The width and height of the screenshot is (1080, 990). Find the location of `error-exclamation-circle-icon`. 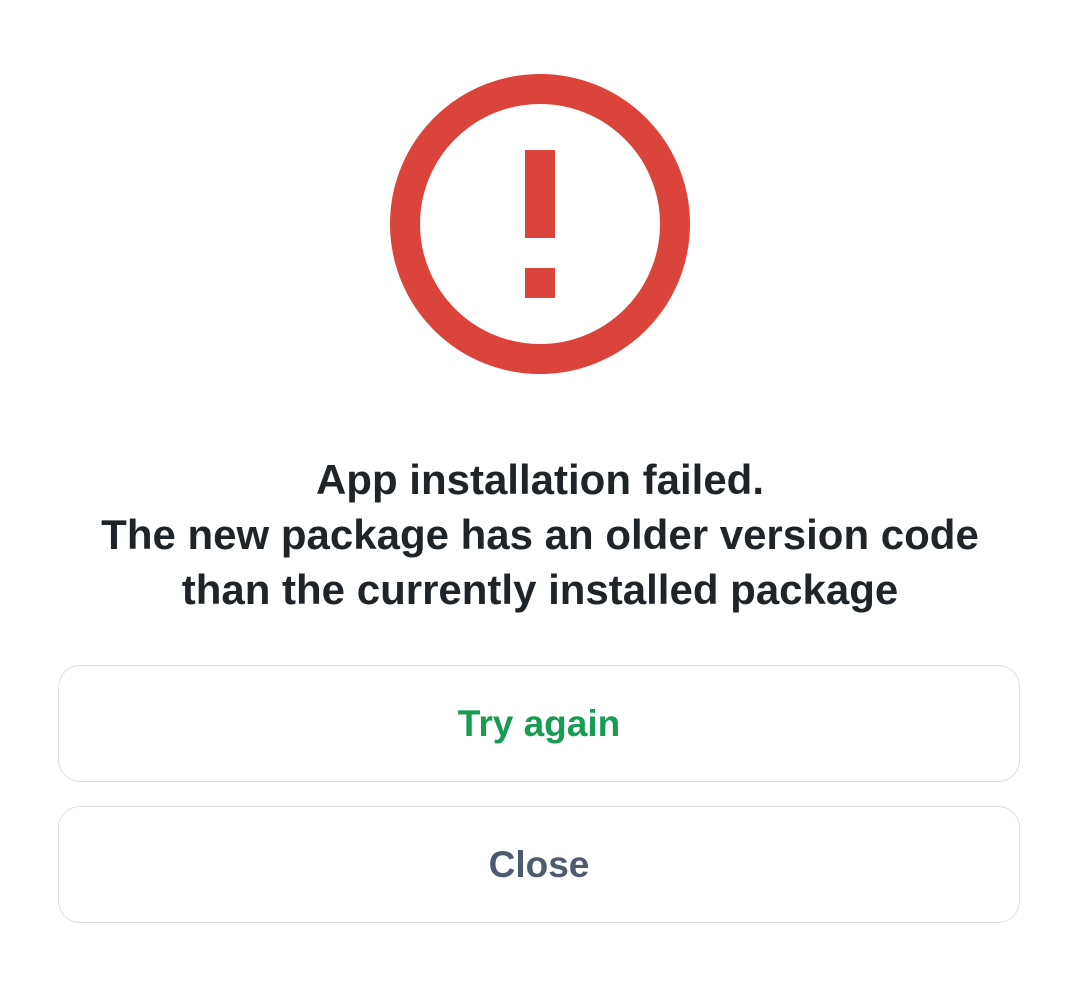

error-exclamation-circle-icon is located at coordinates (540, 224).